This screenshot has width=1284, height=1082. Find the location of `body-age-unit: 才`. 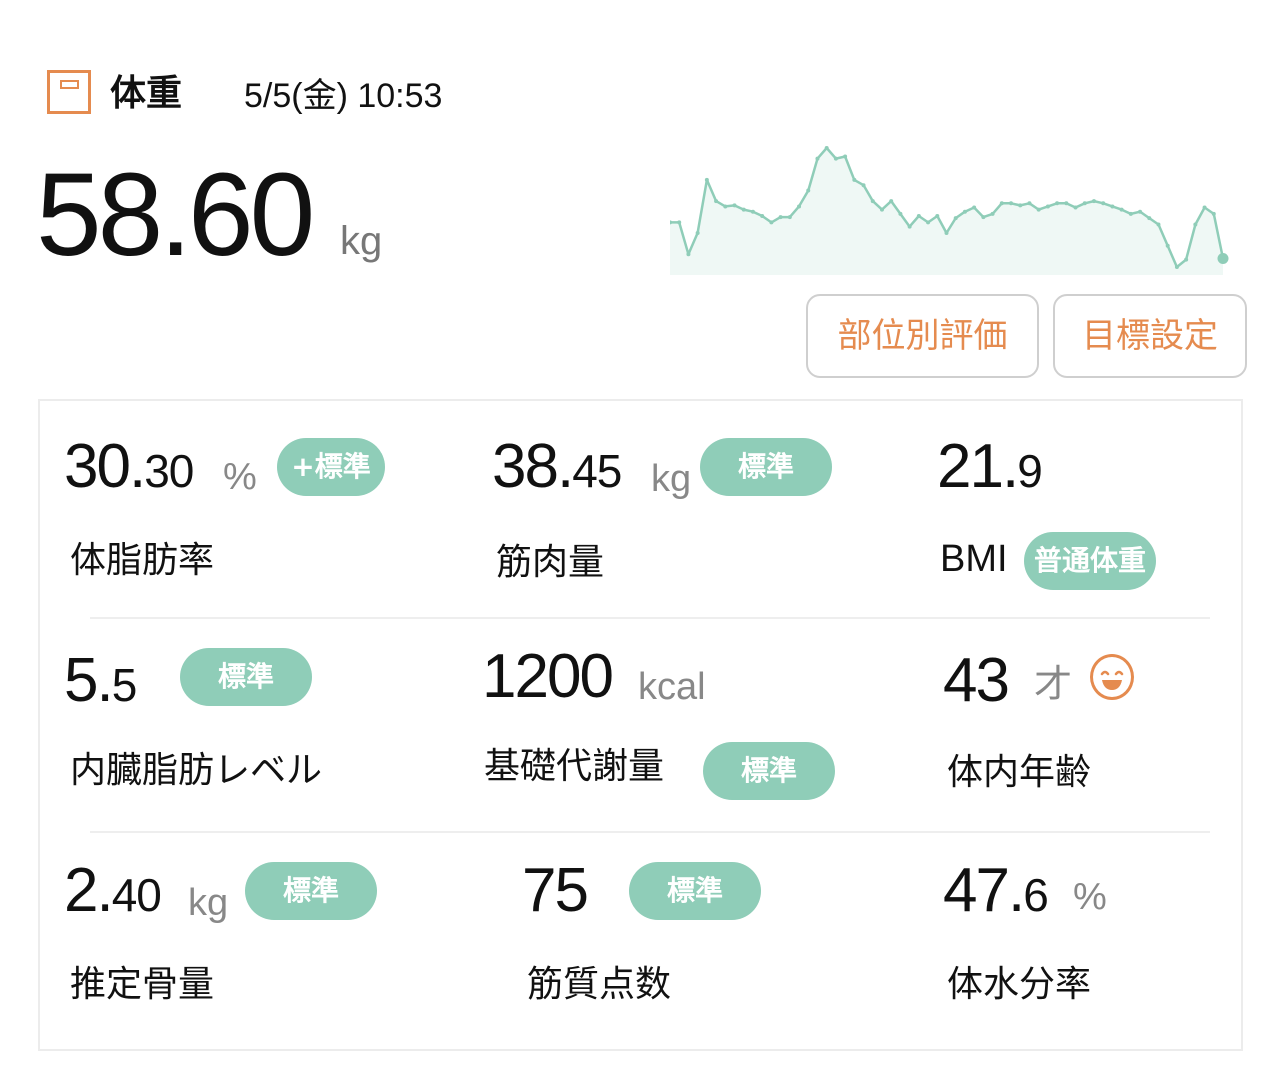

body-age-unit: 才 is located at coordinates (1053, 685).